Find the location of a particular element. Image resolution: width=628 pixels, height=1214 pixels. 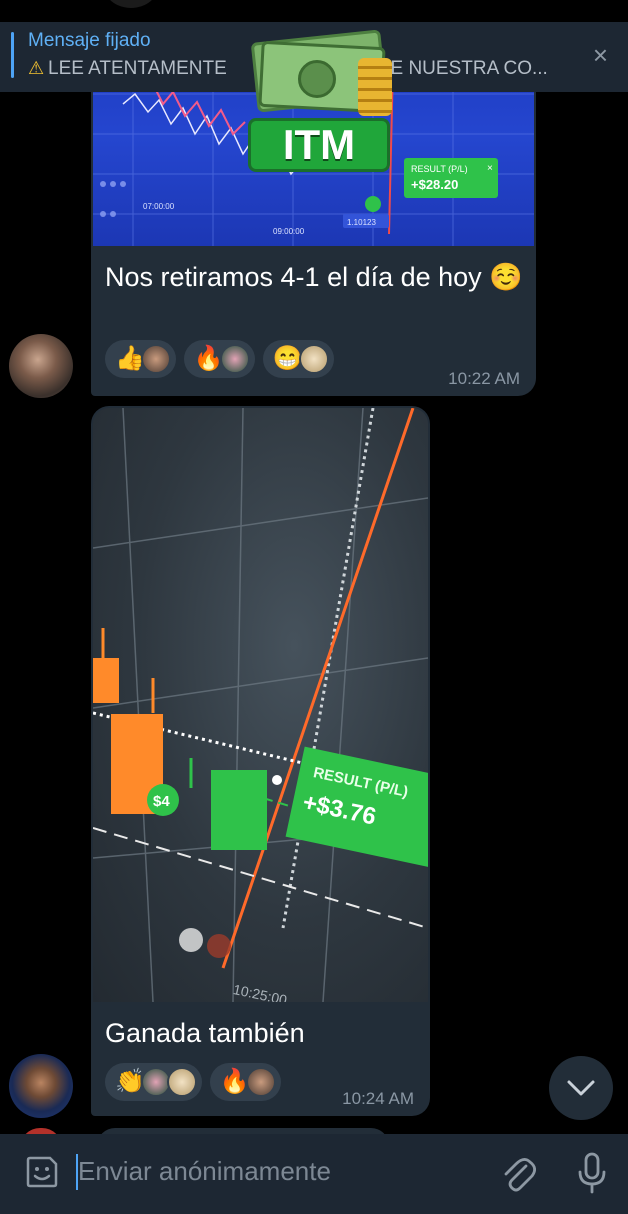

result-value: +$28.20 is located at coordinates (434, 184).